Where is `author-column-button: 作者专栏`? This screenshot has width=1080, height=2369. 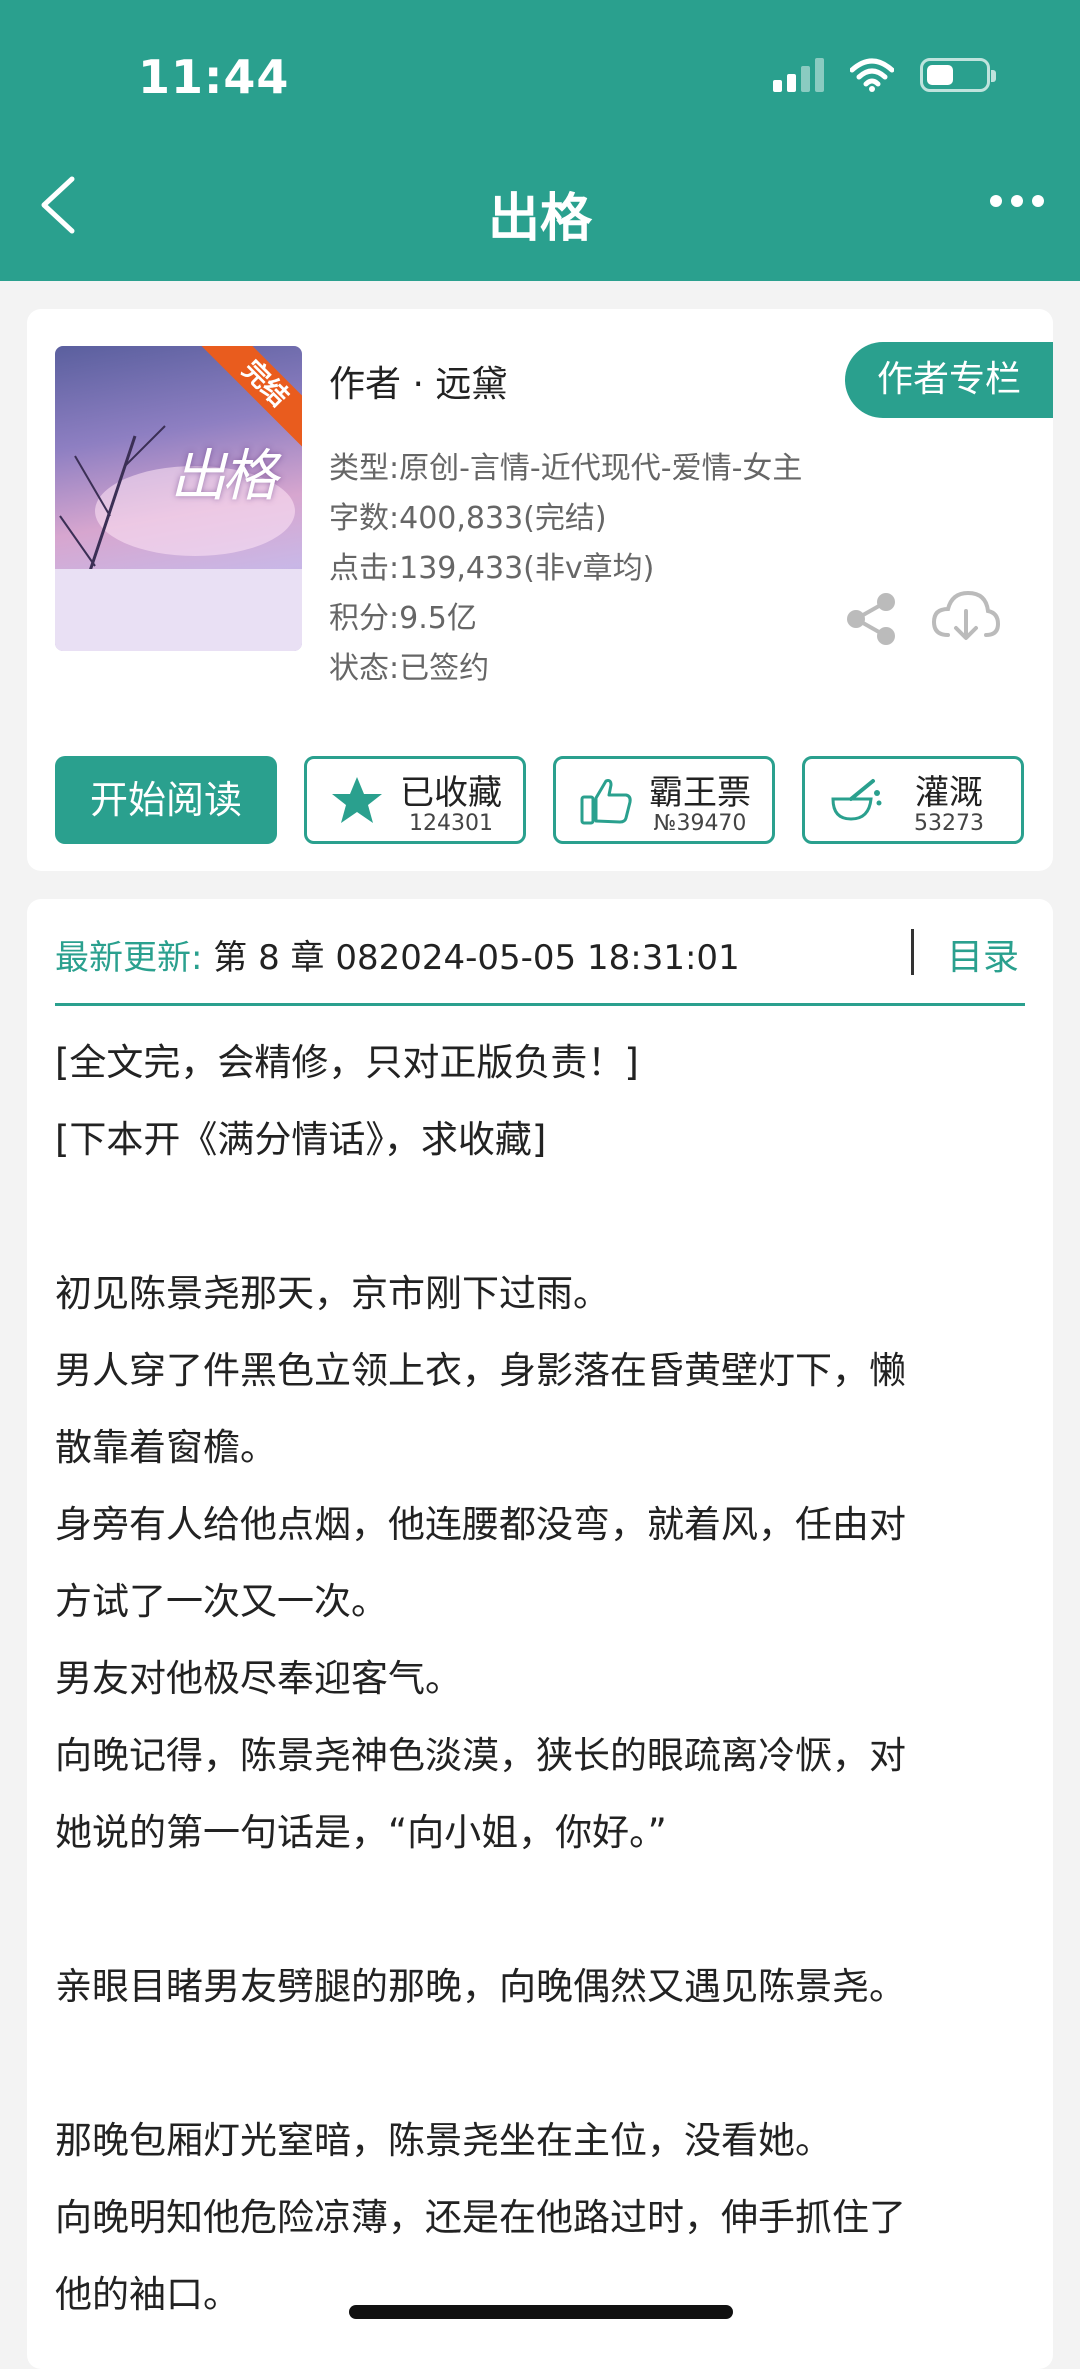 author-column-button: 作者专栏 is located at coordinates (949, 380).